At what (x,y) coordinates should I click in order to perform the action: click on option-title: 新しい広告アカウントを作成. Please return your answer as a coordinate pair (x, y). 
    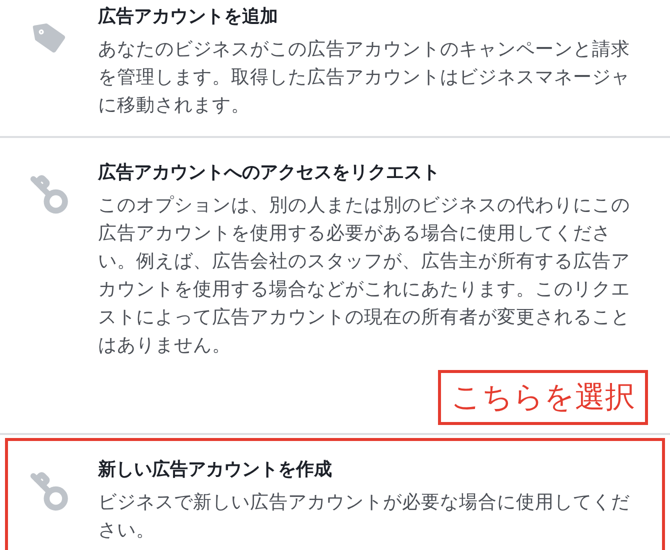
    Looking at the image, I should click on (373, 470).